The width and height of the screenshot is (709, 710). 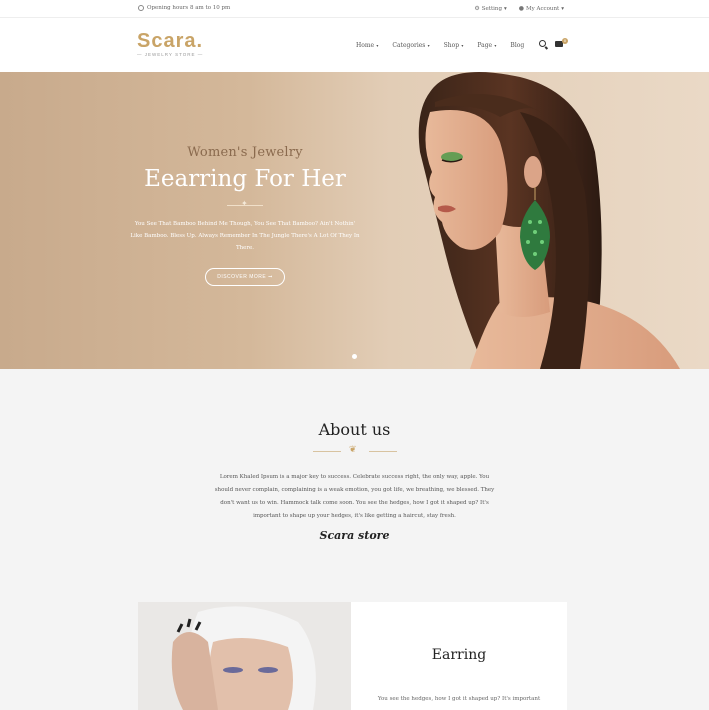 I want to click on setting-menu: ⚙ Setting ▾, so click(x=490, y=8).